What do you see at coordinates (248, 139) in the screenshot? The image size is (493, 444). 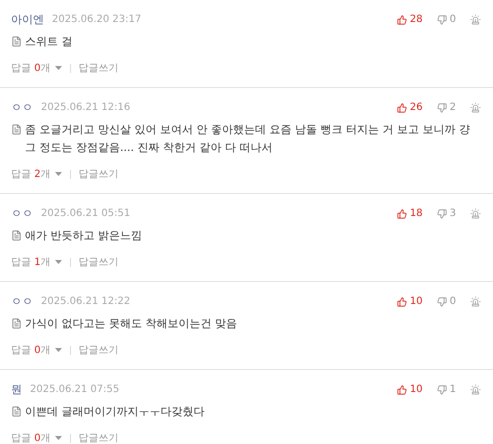 I see `comment-text: 좀 오글거리고 망신살 있어 보여서 안 좋아했는데 요즘 남돌 뻥크 터지는 거 보고 보니까 걍 그 정도는 장점같음.... 진짜 착한거 같아 다 떠나서` at bounding box center [248, 139].